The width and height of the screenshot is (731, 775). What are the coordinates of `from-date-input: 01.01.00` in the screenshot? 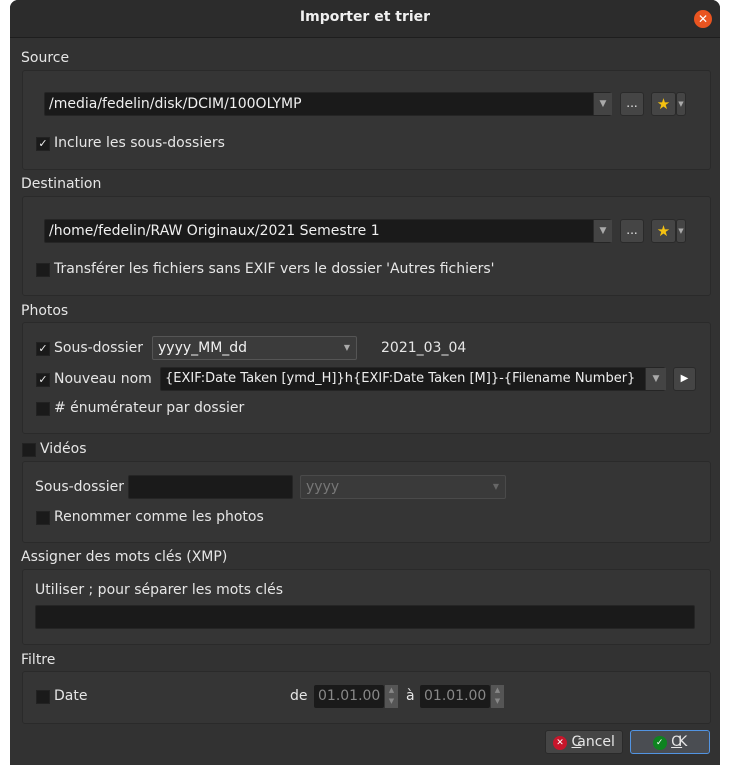 It's located at (349, 696).